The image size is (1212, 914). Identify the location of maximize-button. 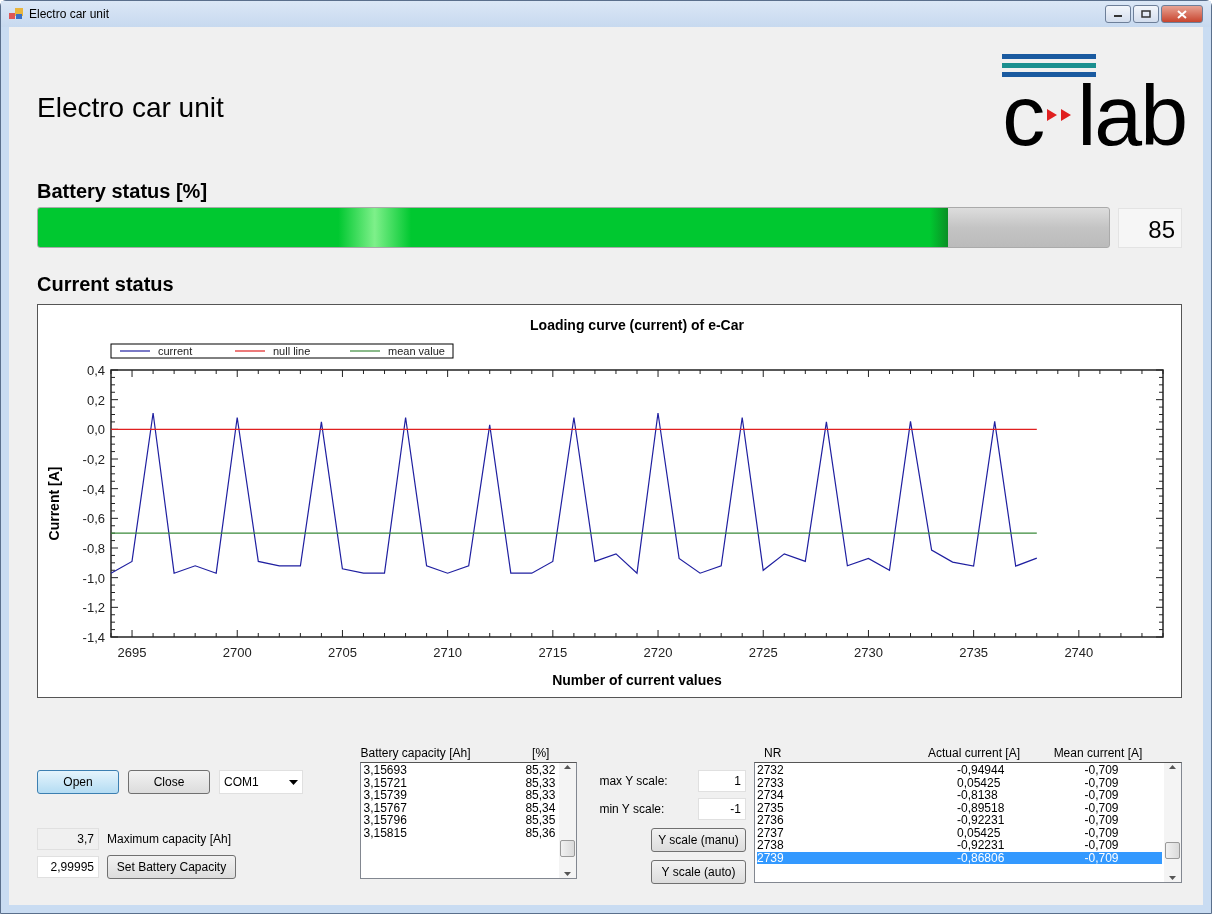
(1146, 14).